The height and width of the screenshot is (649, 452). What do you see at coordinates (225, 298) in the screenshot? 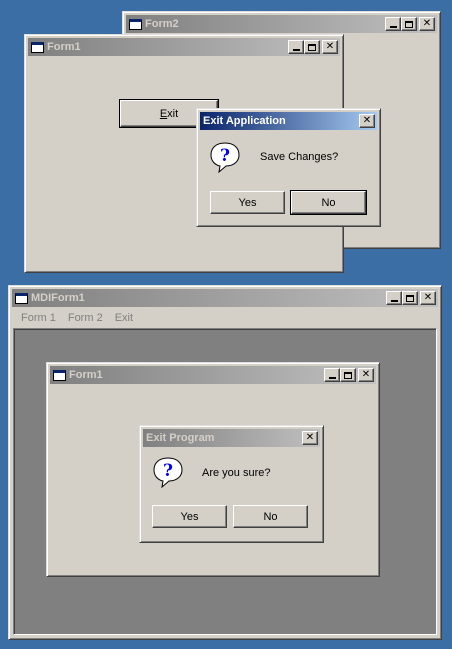
I see `mdiform1-titlebar: MDIForm1 ✕` at bounding box center [225, 298].